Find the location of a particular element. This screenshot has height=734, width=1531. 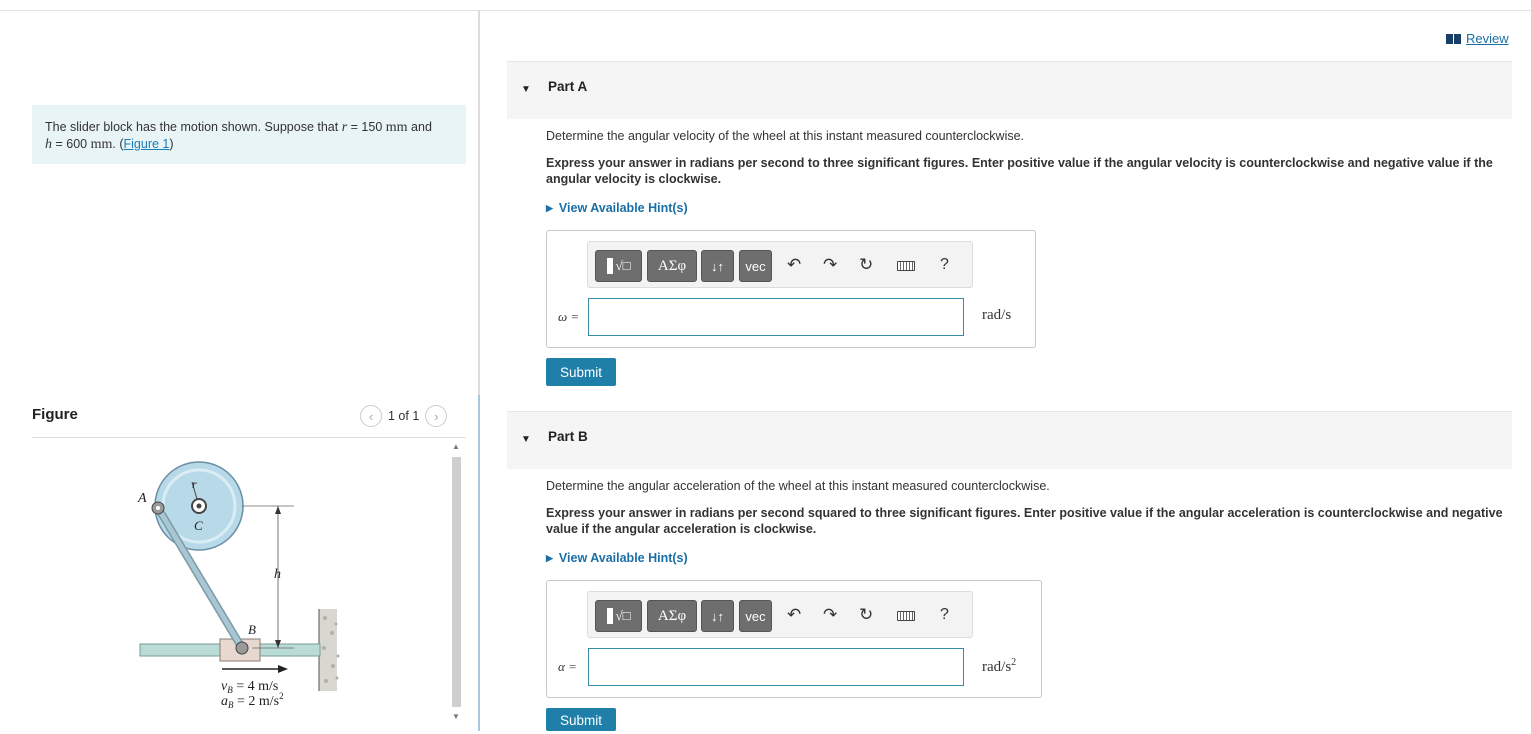

figure-pager: ‹ 1 of 1 › is located at coordinates (404, 416).